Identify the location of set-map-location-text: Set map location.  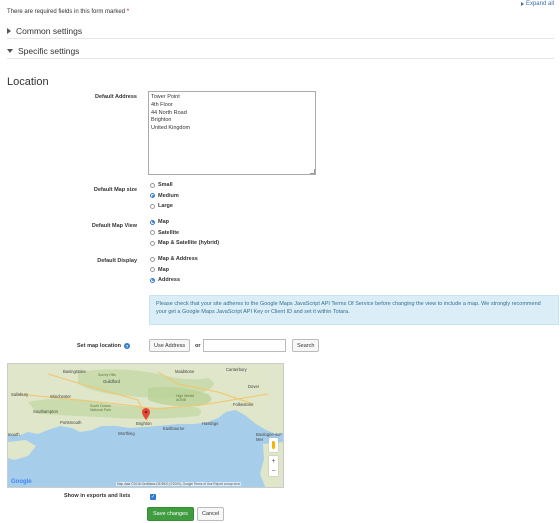
(99, 346).